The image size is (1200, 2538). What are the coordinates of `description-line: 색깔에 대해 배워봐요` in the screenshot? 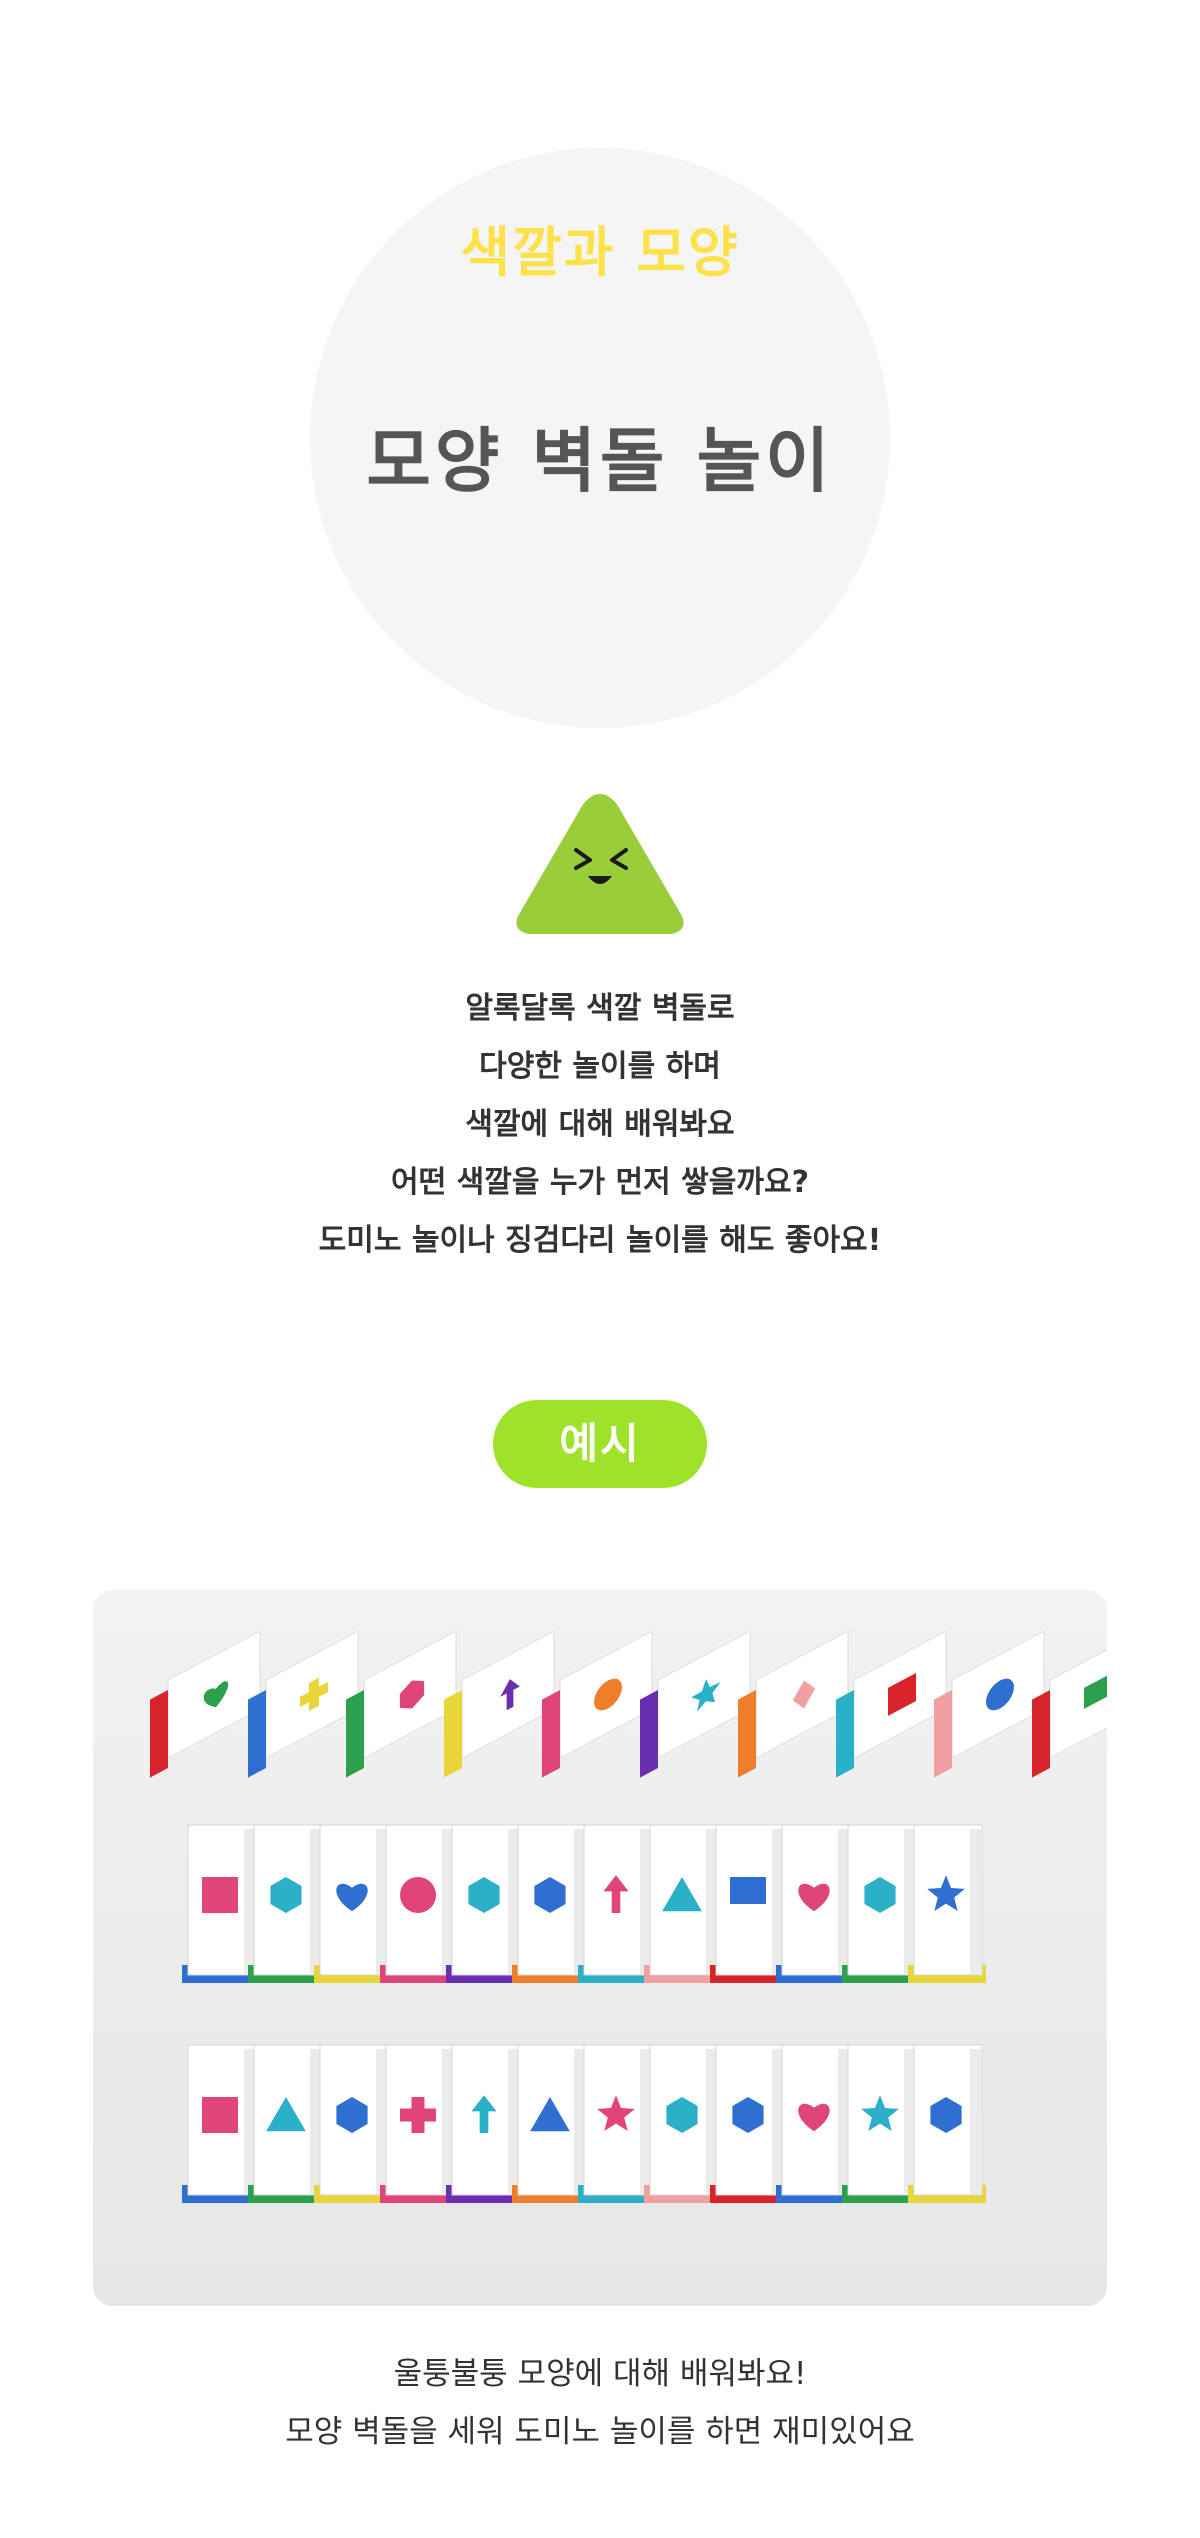 It's located at (600, 1124).